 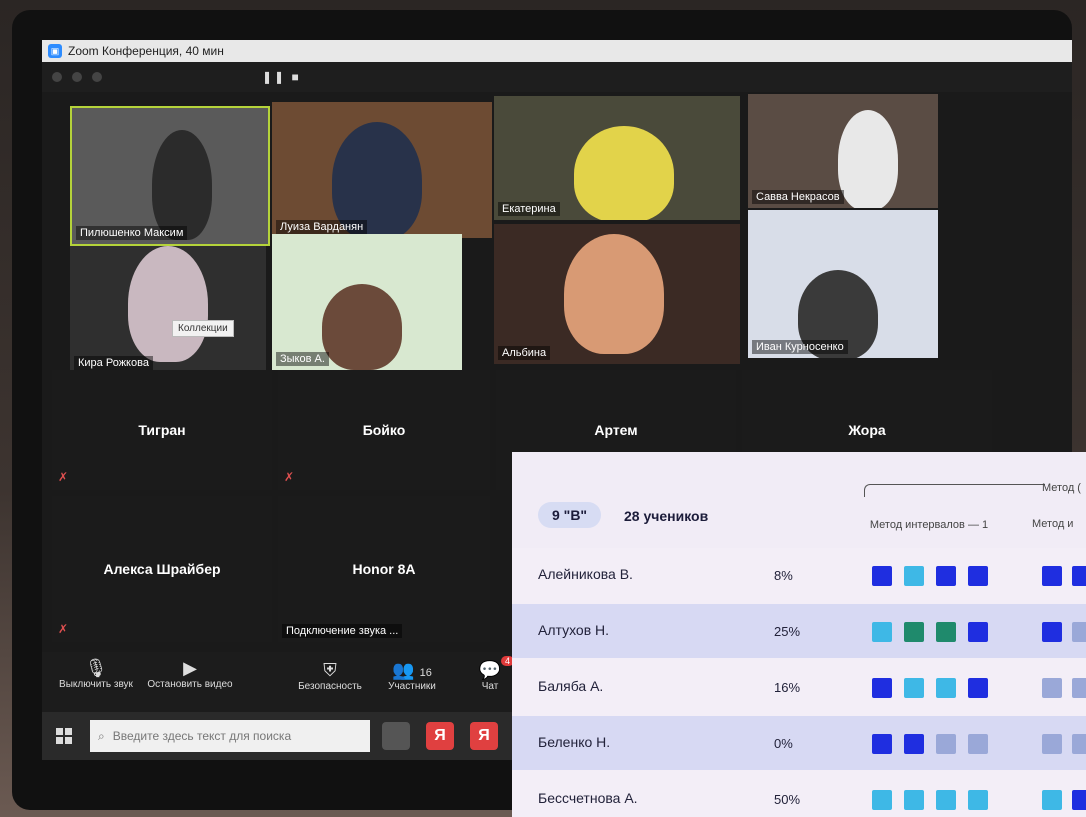 What do you see at coordinates (799, 575) in the screenshot?
I see `student-row: Алейникова В. 8%` at bounding box center [799, 575].